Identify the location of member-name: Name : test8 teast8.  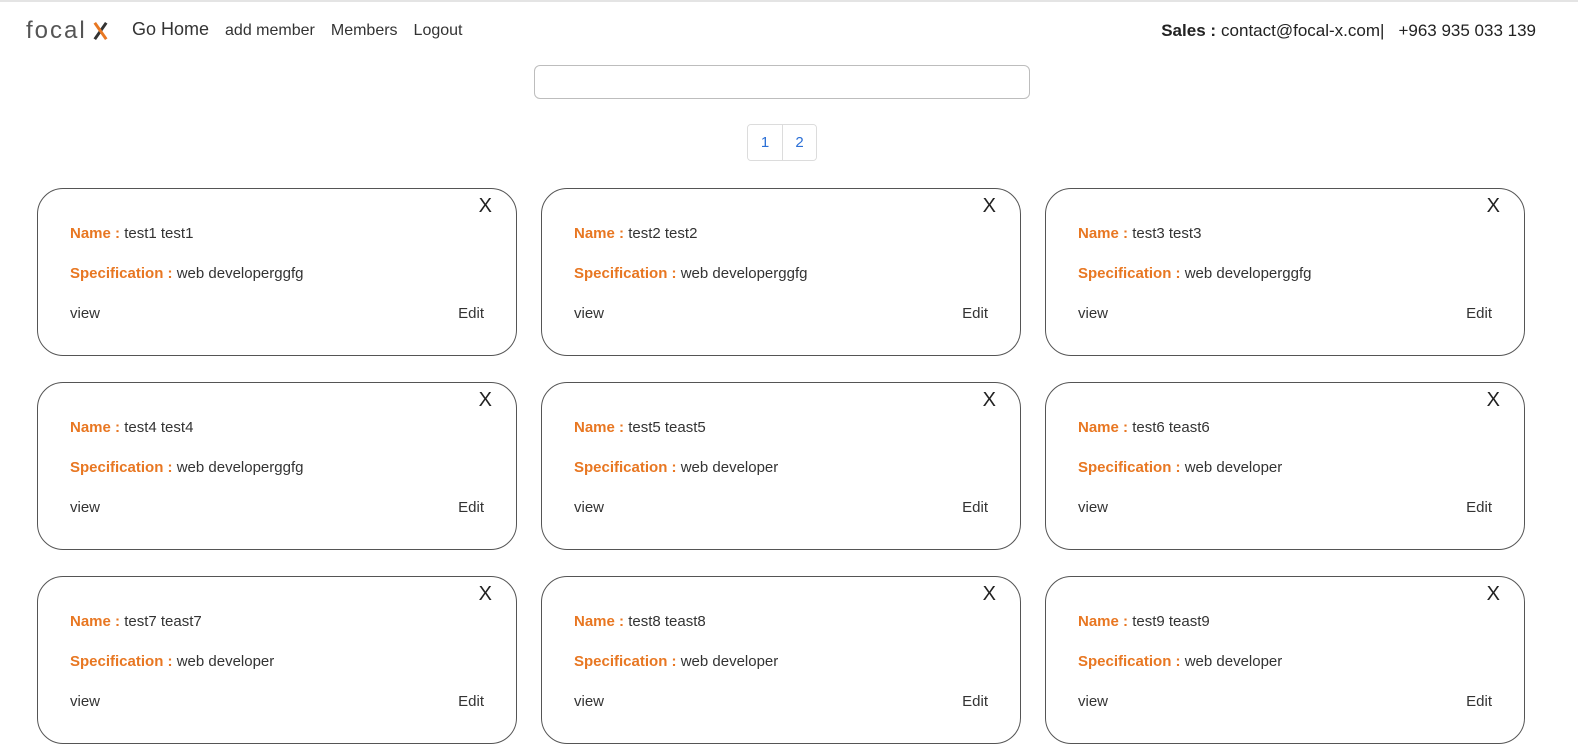
(640, 621).